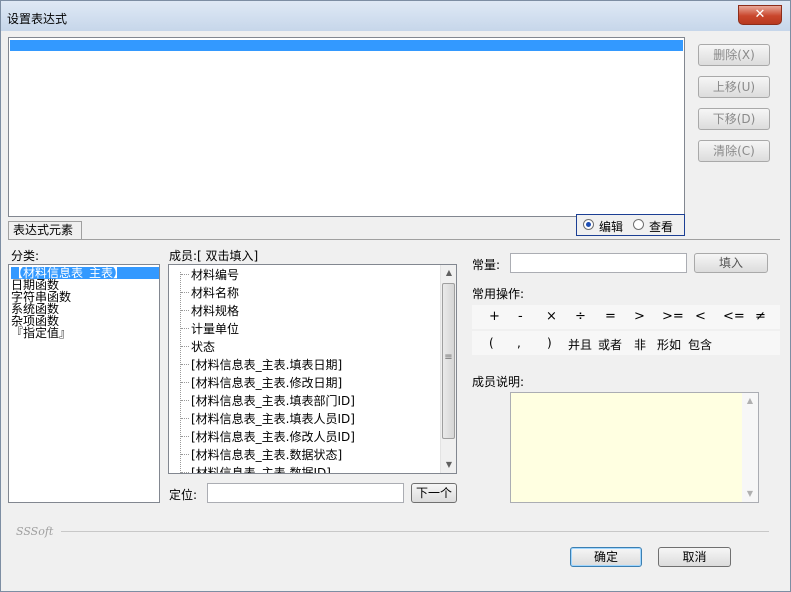  What do you see at coordinates (215, 274) in the screenshot?
I see `member-item: 材料编号` at bounding box center [215, 274].